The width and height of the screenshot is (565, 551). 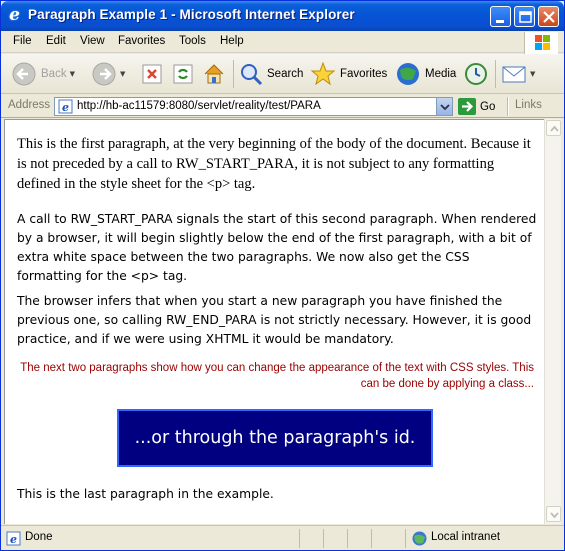 What do you see at coordinates (541, 43) in the screenshot?
I see `windows-logo-icon` at bounding box center [541, 43].